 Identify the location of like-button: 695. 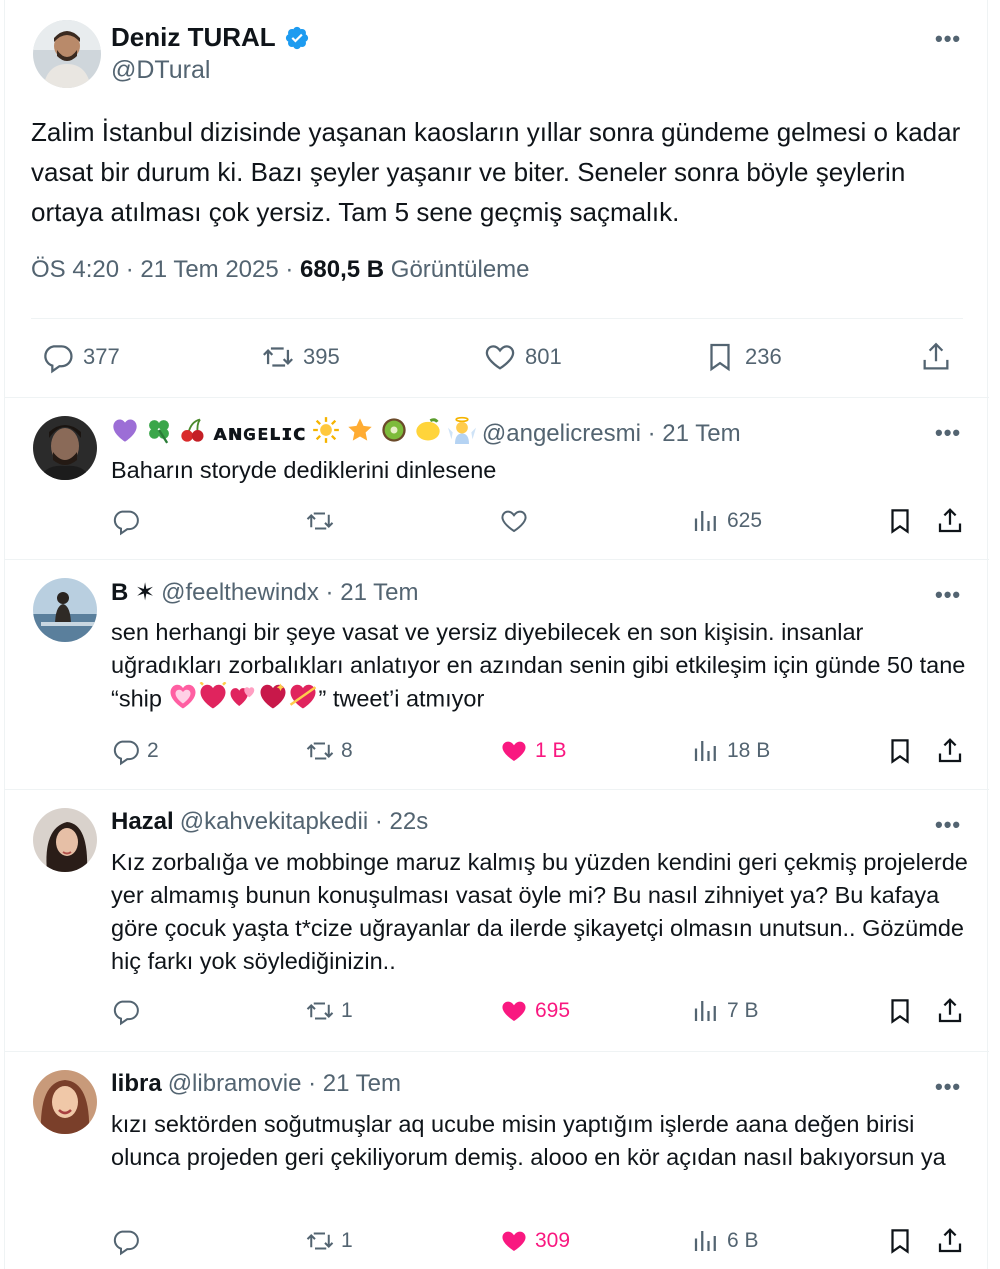
(534, 1011).